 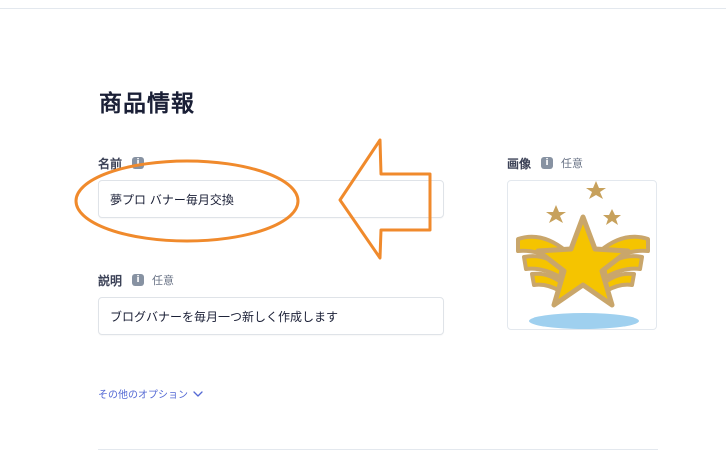 What do you see at coordinates (143, 395) in the screenshot?
I see `more-options-label: その他のオプション` at bounding box center [143, 395].